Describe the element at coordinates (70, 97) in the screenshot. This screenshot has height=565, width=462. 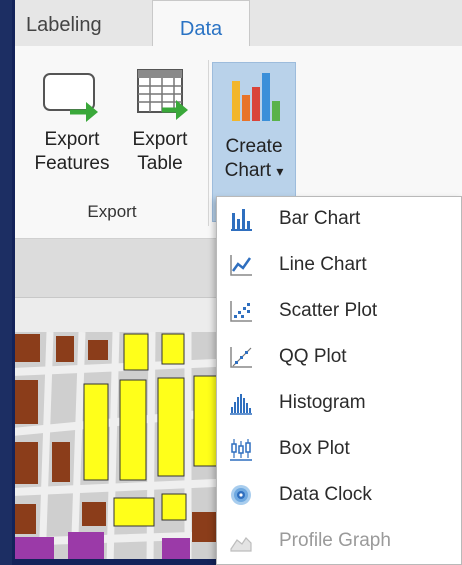
I see `export-features-icon` at that location.